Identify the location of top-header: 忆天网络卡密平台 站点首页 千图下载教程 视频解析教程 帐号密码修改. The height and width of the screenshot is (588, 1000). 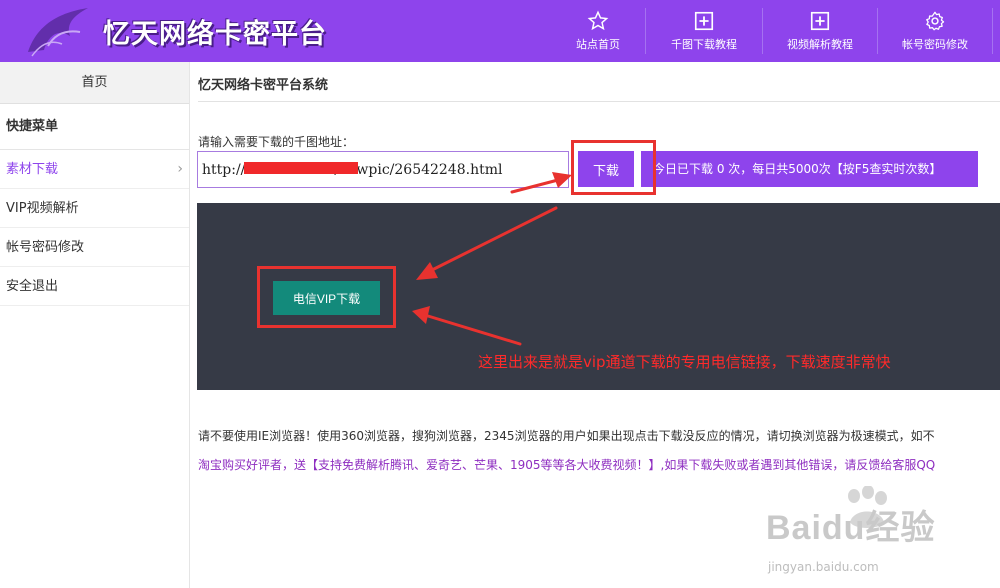
(500, 31).